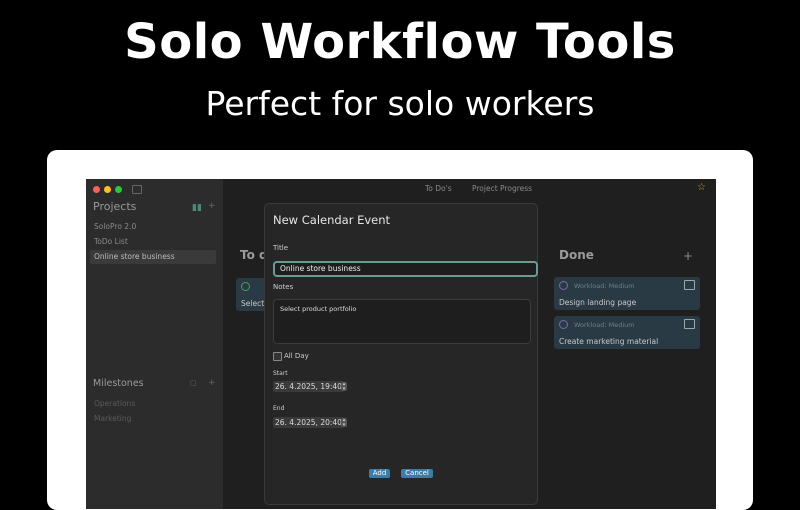 Image resolution: width=800 pixels, height=510 pixels. Describe the element at coordinates (296, 356) in the screenshot. I see `all-day-label: All Day` at that location.